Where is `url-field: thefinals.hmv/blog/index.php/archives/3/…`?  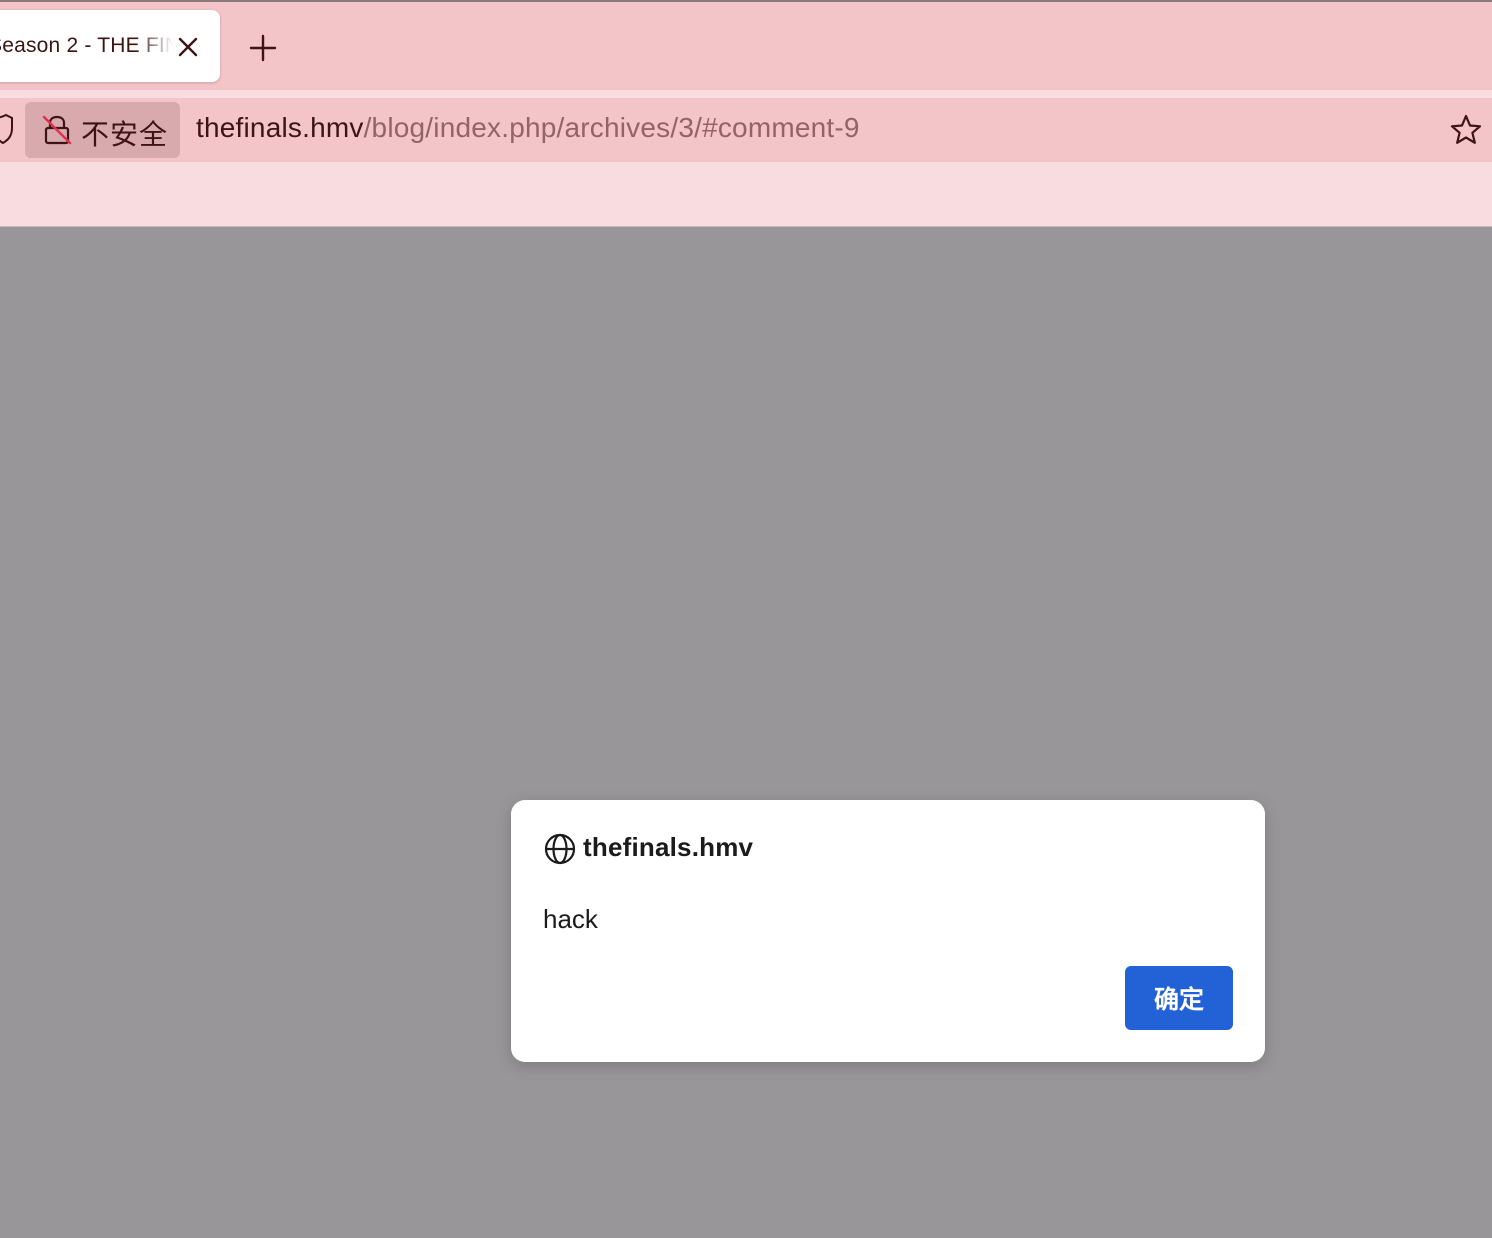
url-field: thefinals.hmv/blog/index.php/archives/3/… is located at coordinates (528, 128).